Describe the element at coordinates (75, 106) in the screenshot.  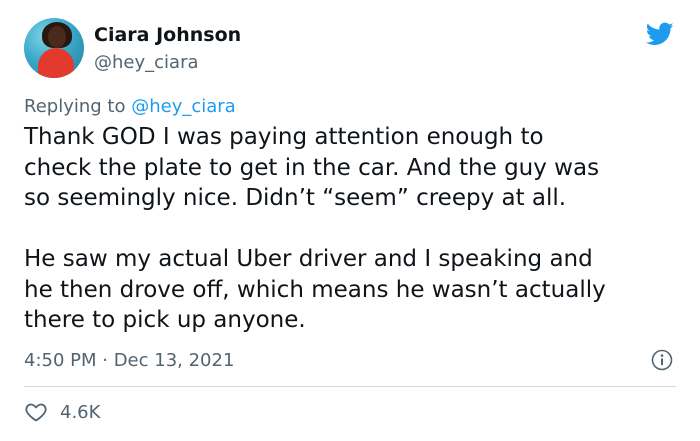
I see `replying-to-label: Replying to` at that location.